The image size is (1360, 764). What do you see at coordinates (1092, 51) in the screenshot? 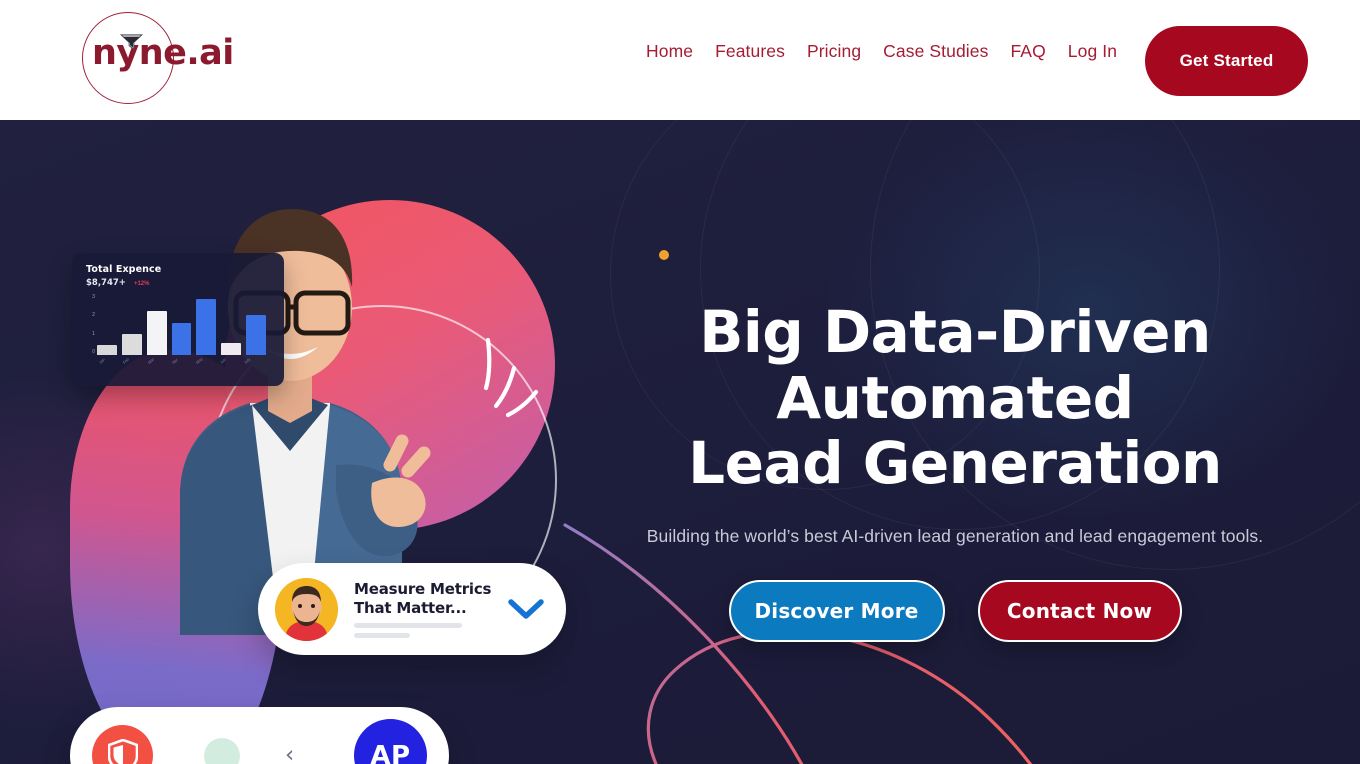
I see `nav-item-log-in: Log In` at bounding box center [1092, 51].